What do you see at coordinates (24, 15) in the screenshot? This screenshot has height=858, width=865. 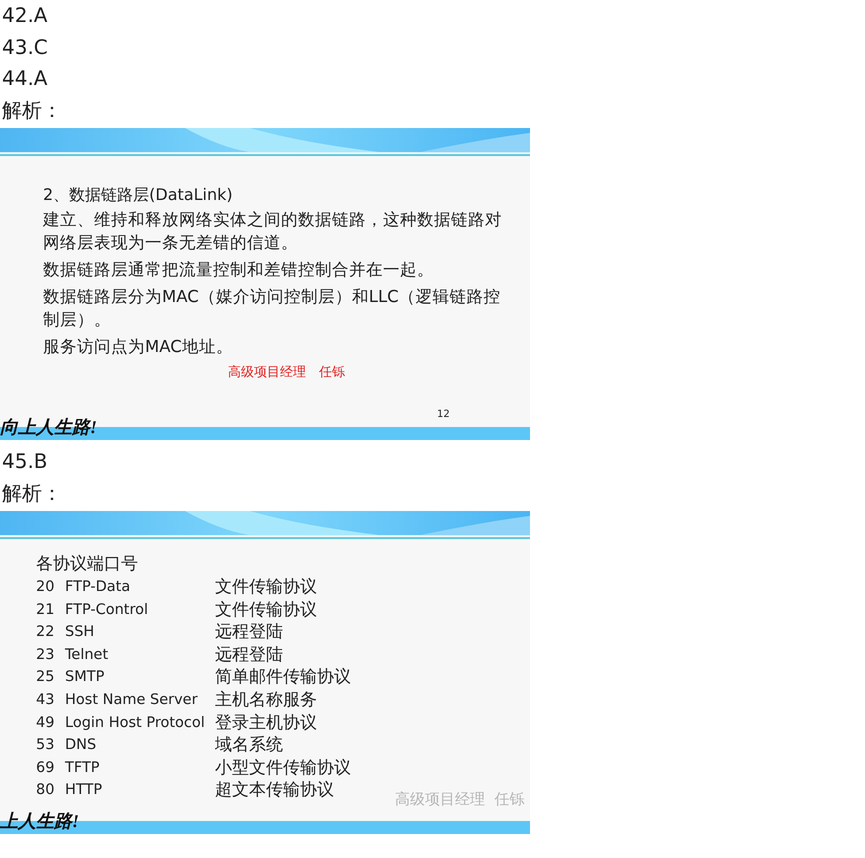 I see `answer-text: 42.A` at bounding box center [24, 15].